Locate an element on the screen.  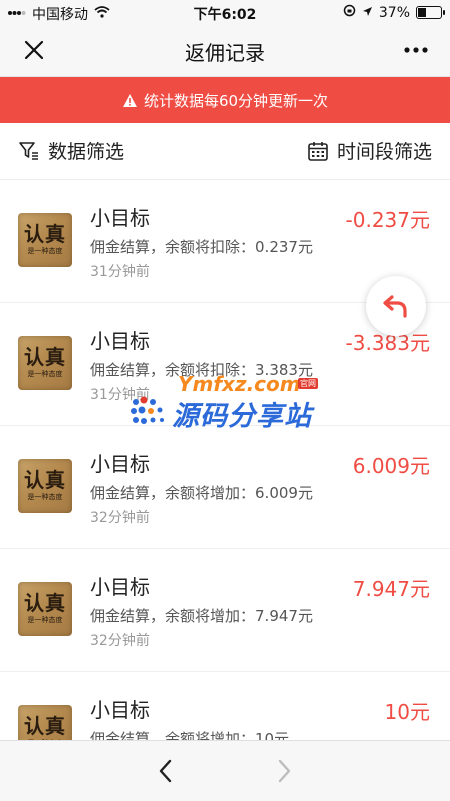
nav-bar: 返佣记录 is located at coordinates (225, 50).